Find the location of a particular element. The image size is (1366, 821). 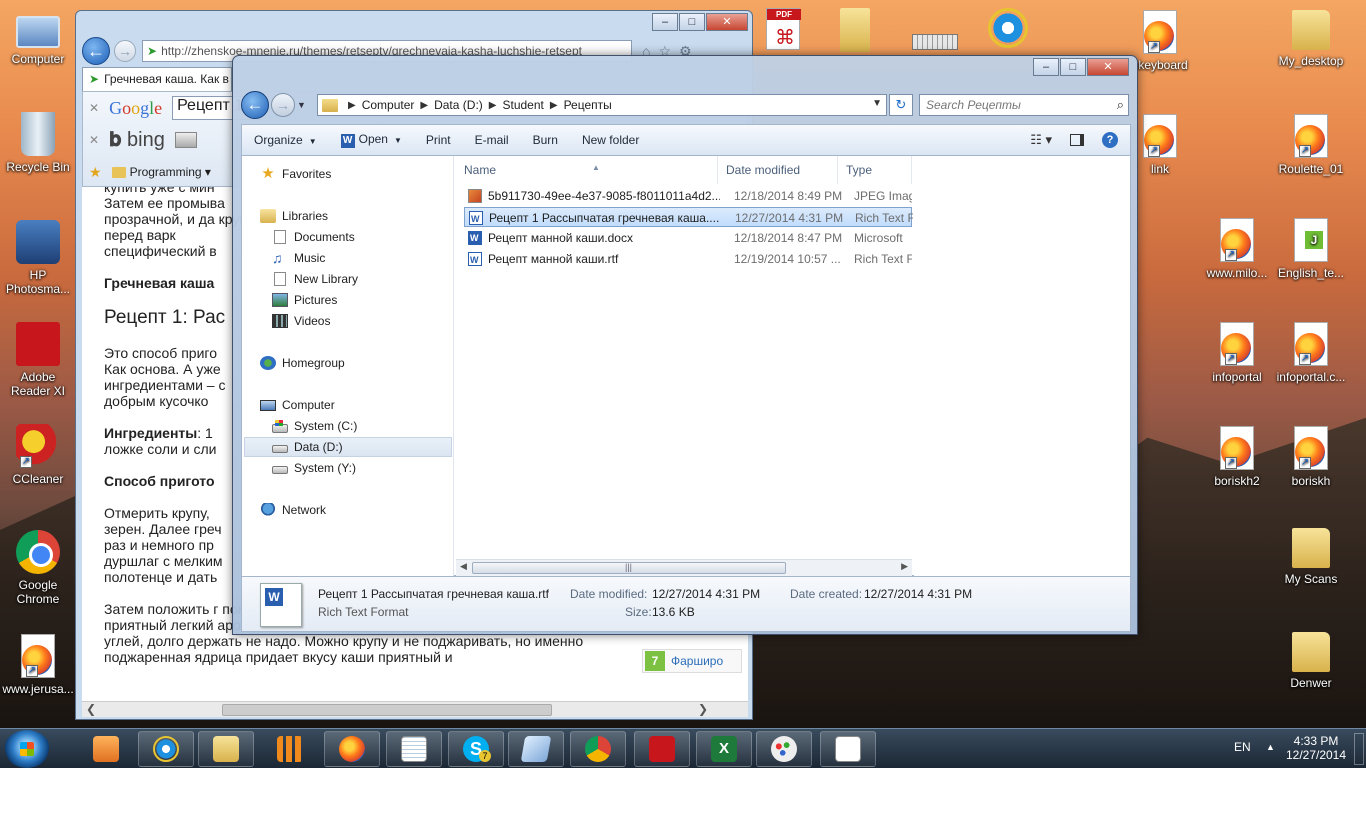

scroll-thumb: ||| is located at coordinates (629, 568).